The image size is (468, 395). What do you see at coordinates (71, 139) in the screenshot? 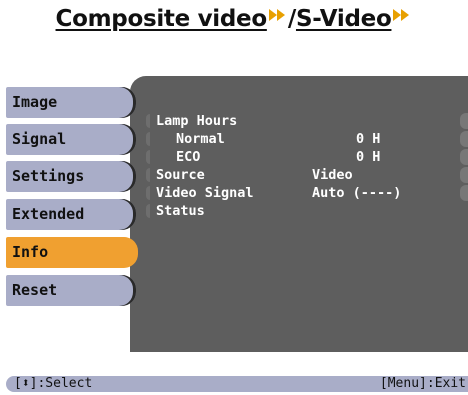
I see `tab-signal: Signal` at bounding box center [71, 139].